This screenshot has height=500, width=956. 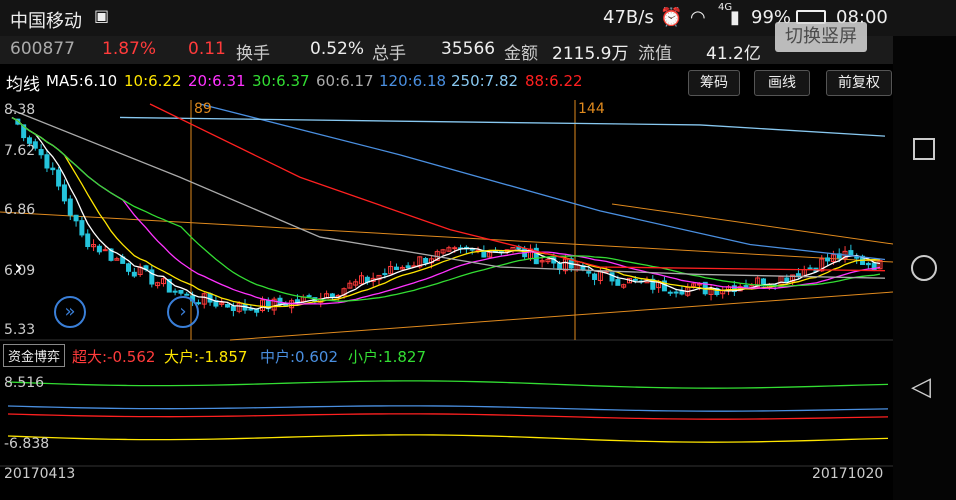 I want to click on volume-label: 总手, so click(x=389, y=54).